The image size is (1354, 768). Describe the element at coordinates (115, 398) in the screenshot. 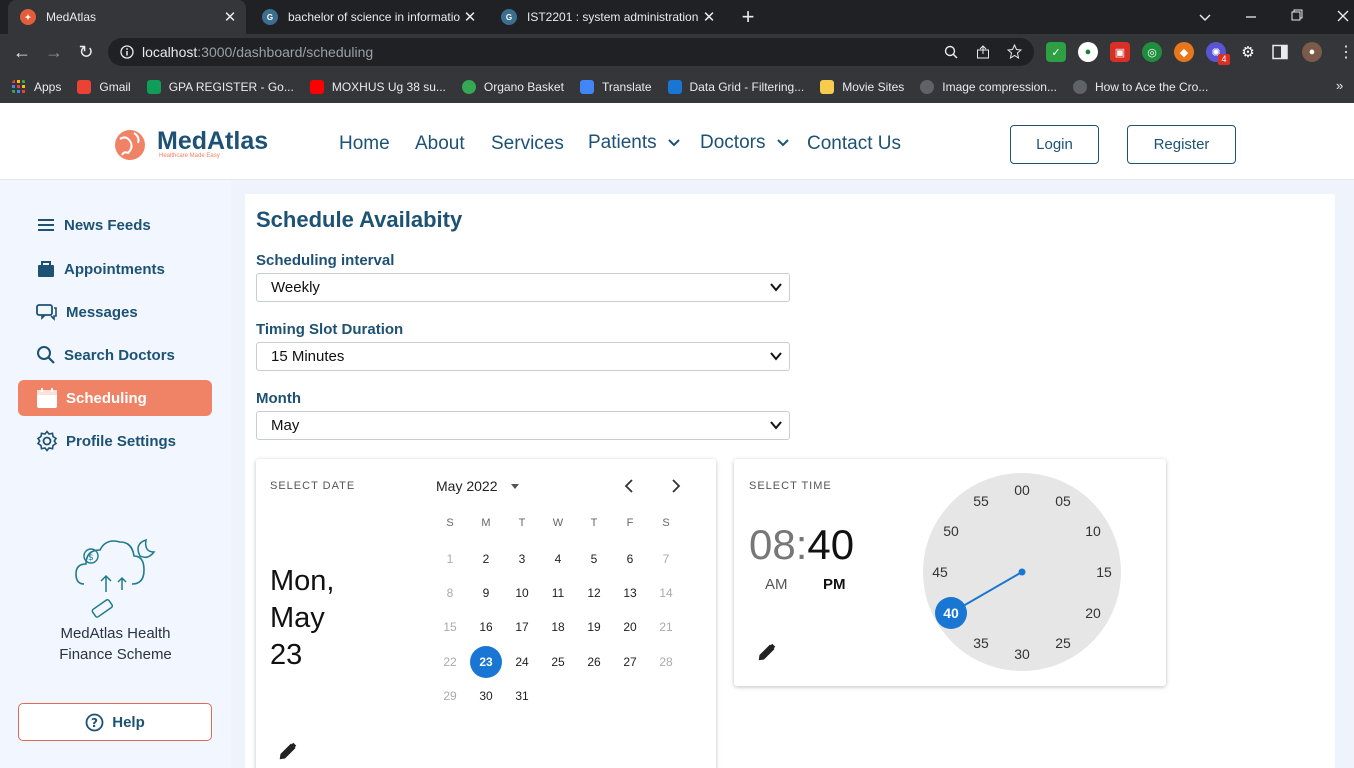

I see `sidebar-item-scheduling: Scheduling` at that location.